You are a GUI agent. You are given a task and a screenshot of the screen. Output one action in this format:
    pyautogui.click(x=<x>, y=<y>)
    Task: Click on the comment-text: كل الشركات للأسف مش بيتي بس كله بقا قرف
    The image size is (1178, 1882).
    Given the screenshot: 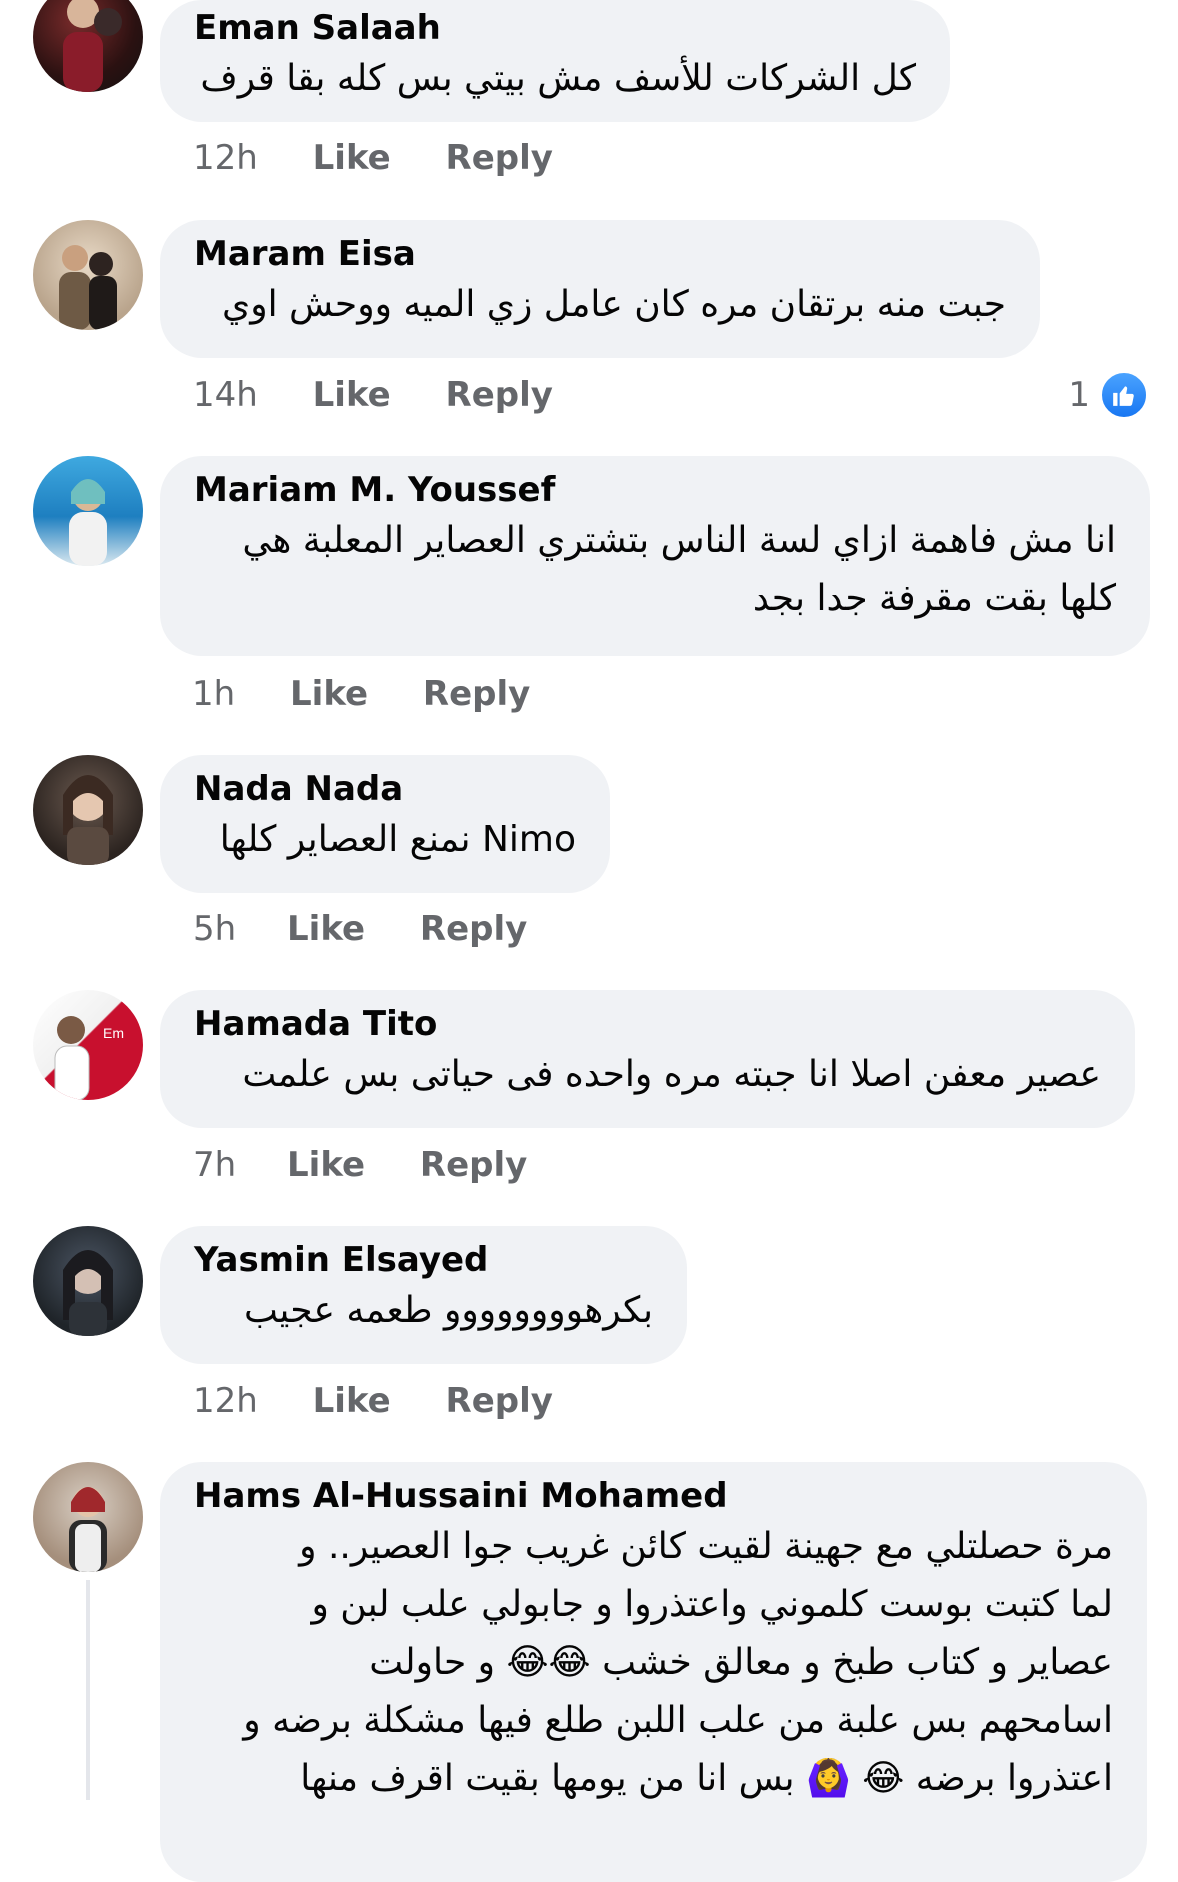 What is the action you would take?
    pyautogui.click(x=558, y=78)
    